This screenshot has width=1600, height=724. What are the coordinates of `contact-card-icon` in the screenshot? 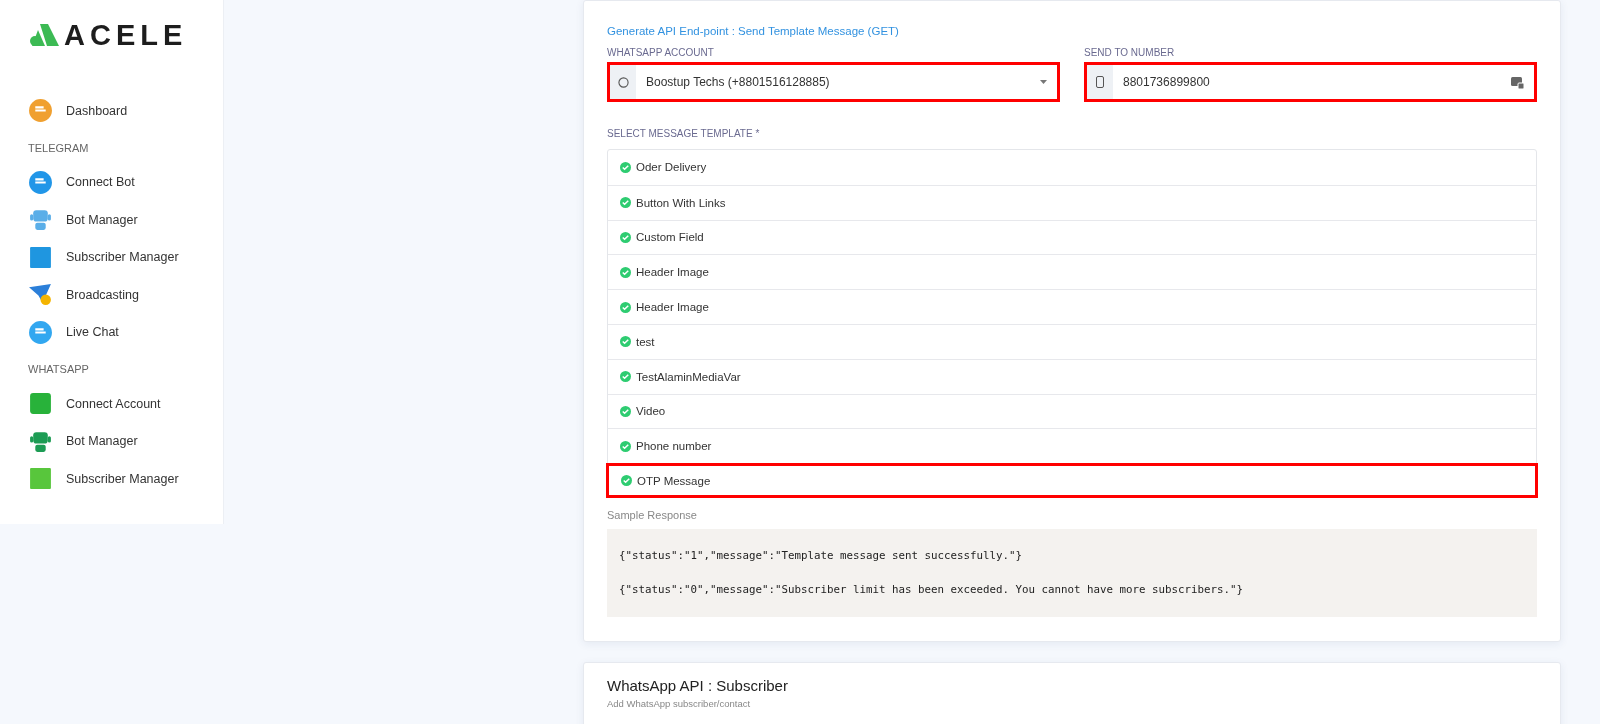 It's located at (1517, 82).